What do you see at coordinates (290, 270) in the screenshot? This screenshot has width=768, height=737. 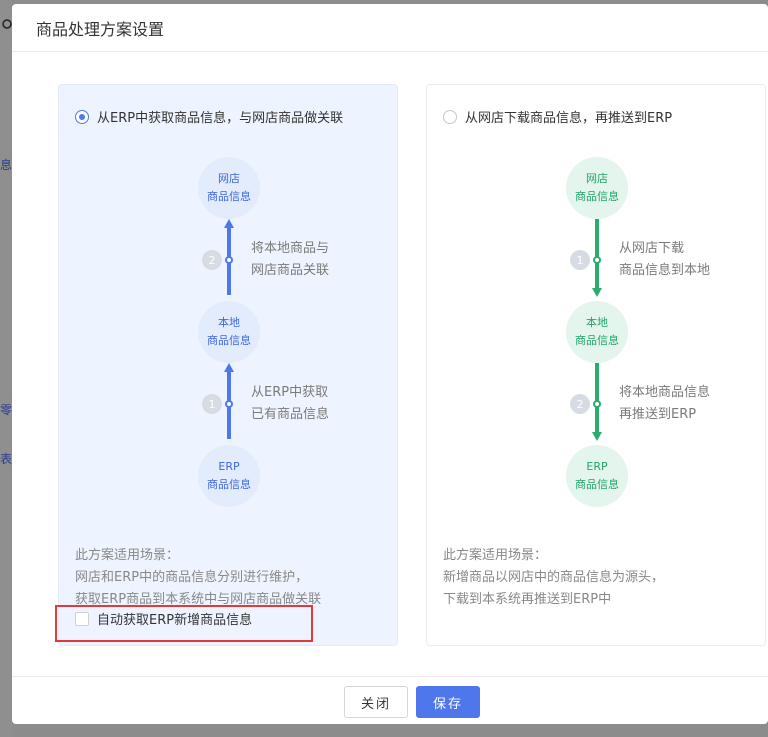 I see `step-line: 网店商品关联` at bounding box center [290, 270].